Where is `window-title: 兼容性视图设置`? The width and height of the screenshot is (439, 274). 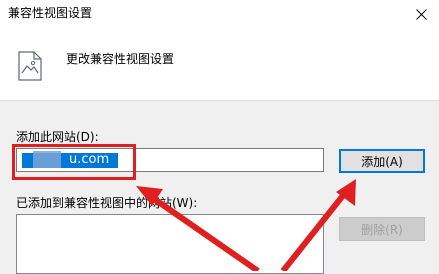
window-title: 兼容性视图设置 is located at coordinates (50, 13).